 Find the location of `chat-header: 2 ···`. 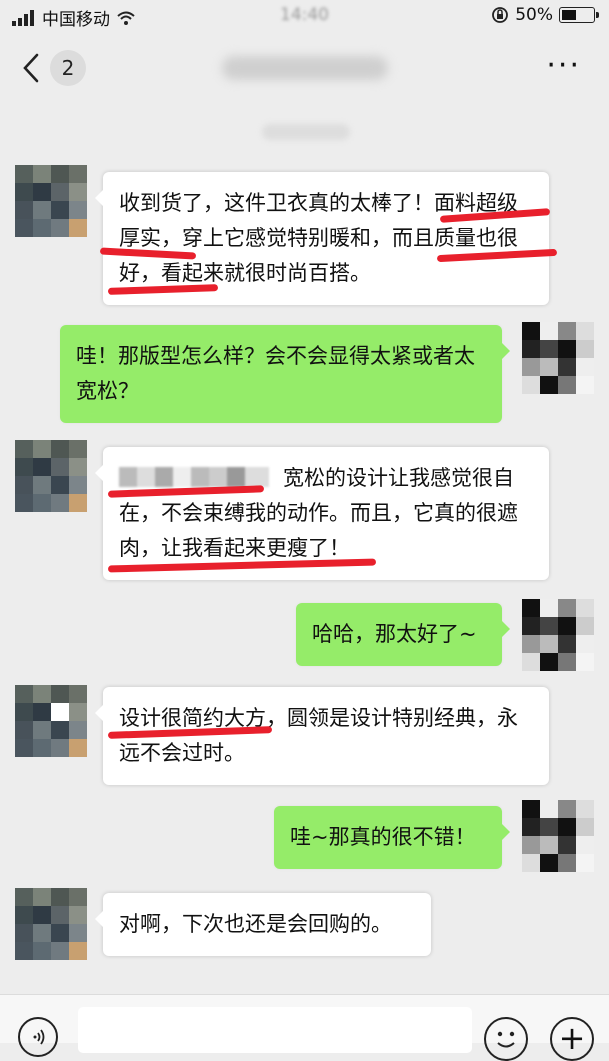

chat-header: 2 ··· is located at coordinates (304, 67).